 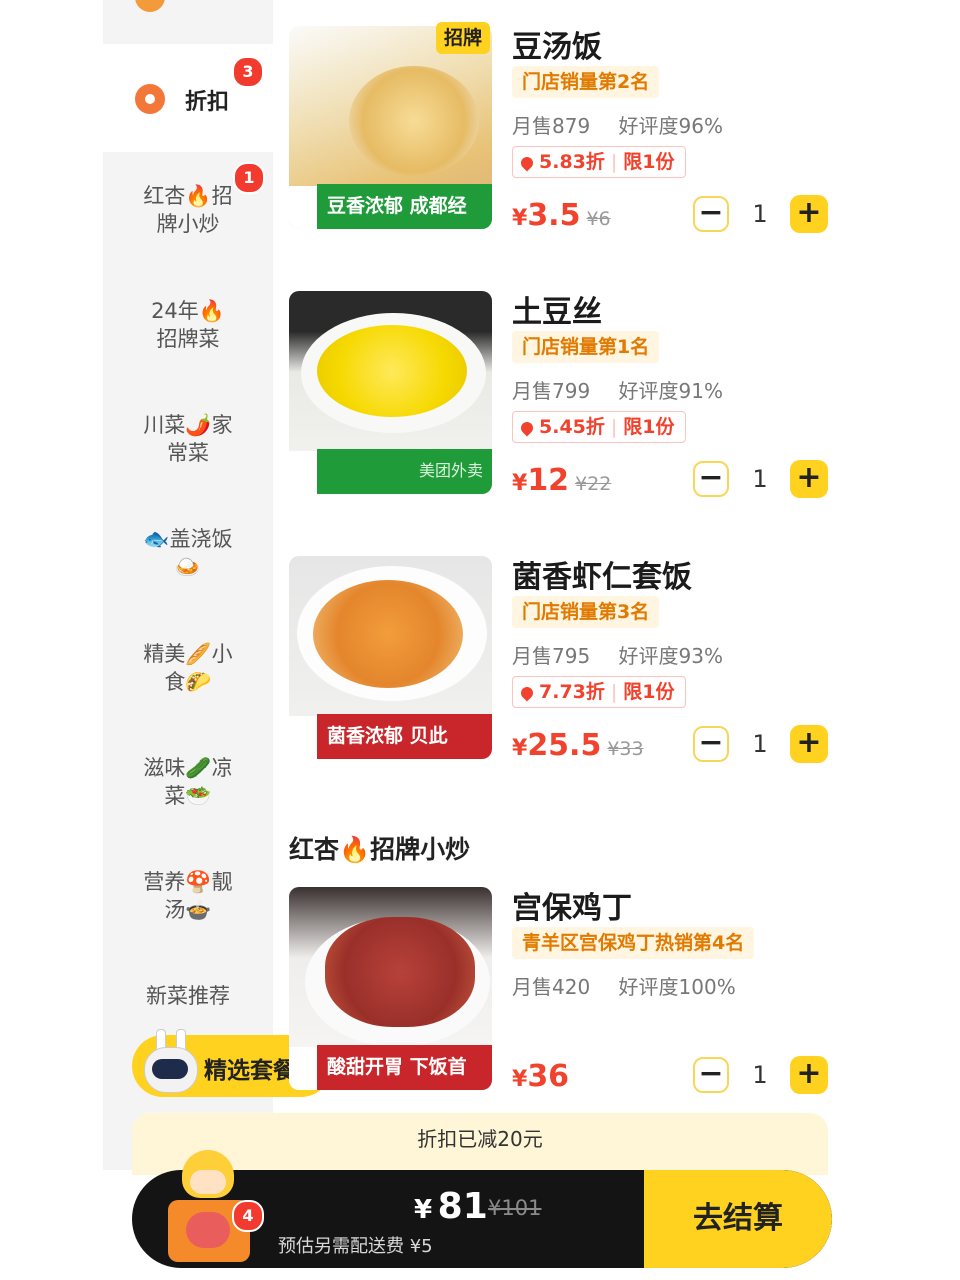 I want to click on sidebar-item-label: 川菜🌶️家常菜, so click(x=188, y=439).